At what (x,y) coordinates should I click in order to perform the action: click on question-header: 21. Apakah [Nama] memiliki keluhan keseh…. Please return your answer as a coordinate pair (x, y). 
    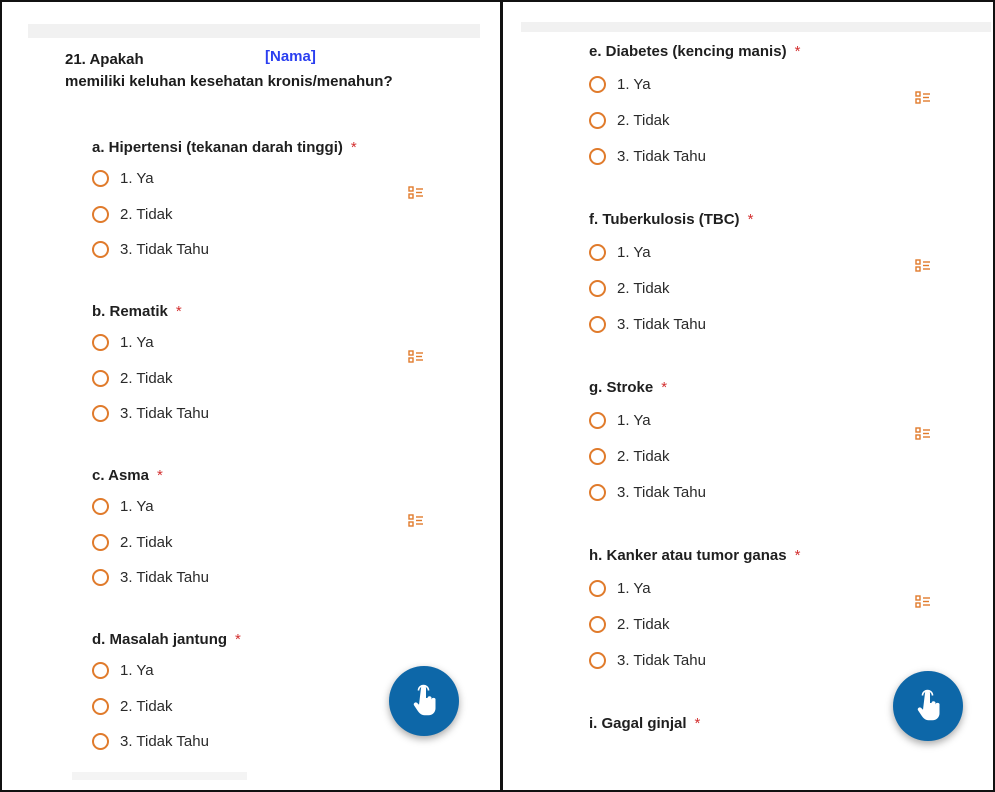
    Looking at the image, I should click on (229, 70).